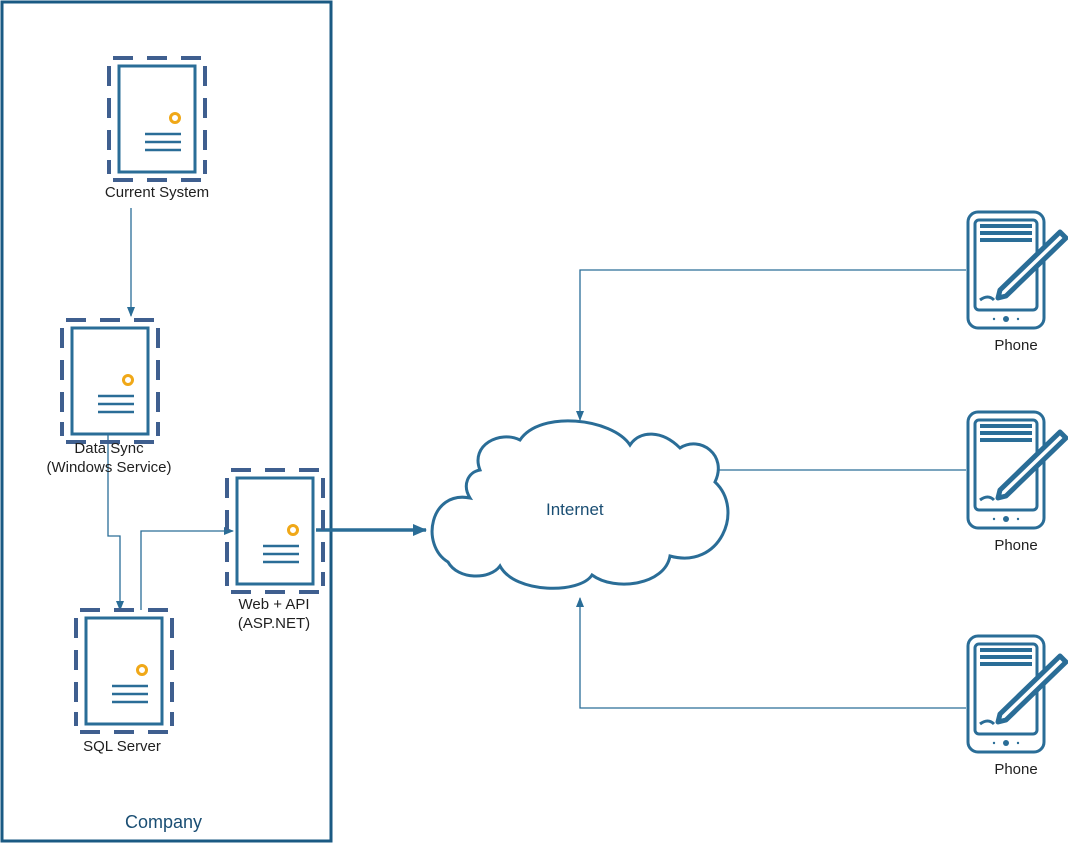 This screenshot has height=845, width=1068. What do you see at coordinates (575, 509) in the screenshot?
I see `internet-label: Internet` at bounding box center [575, 509].